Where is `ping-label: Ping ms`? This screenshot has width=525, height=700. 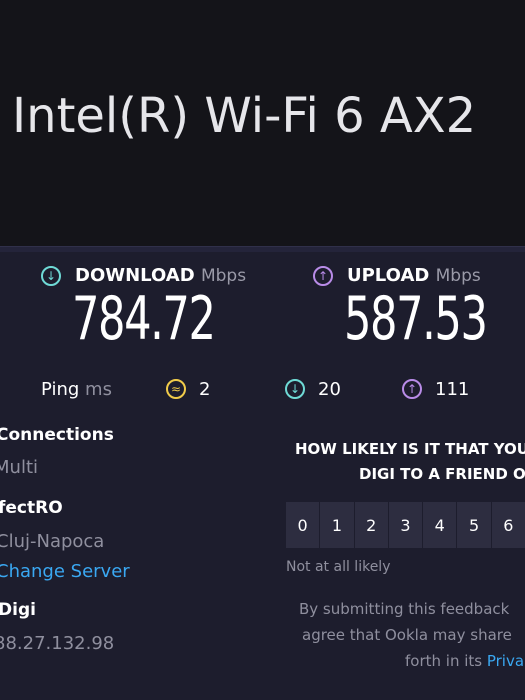 ping-label: Ping ms is located at coordinates (76, 389).